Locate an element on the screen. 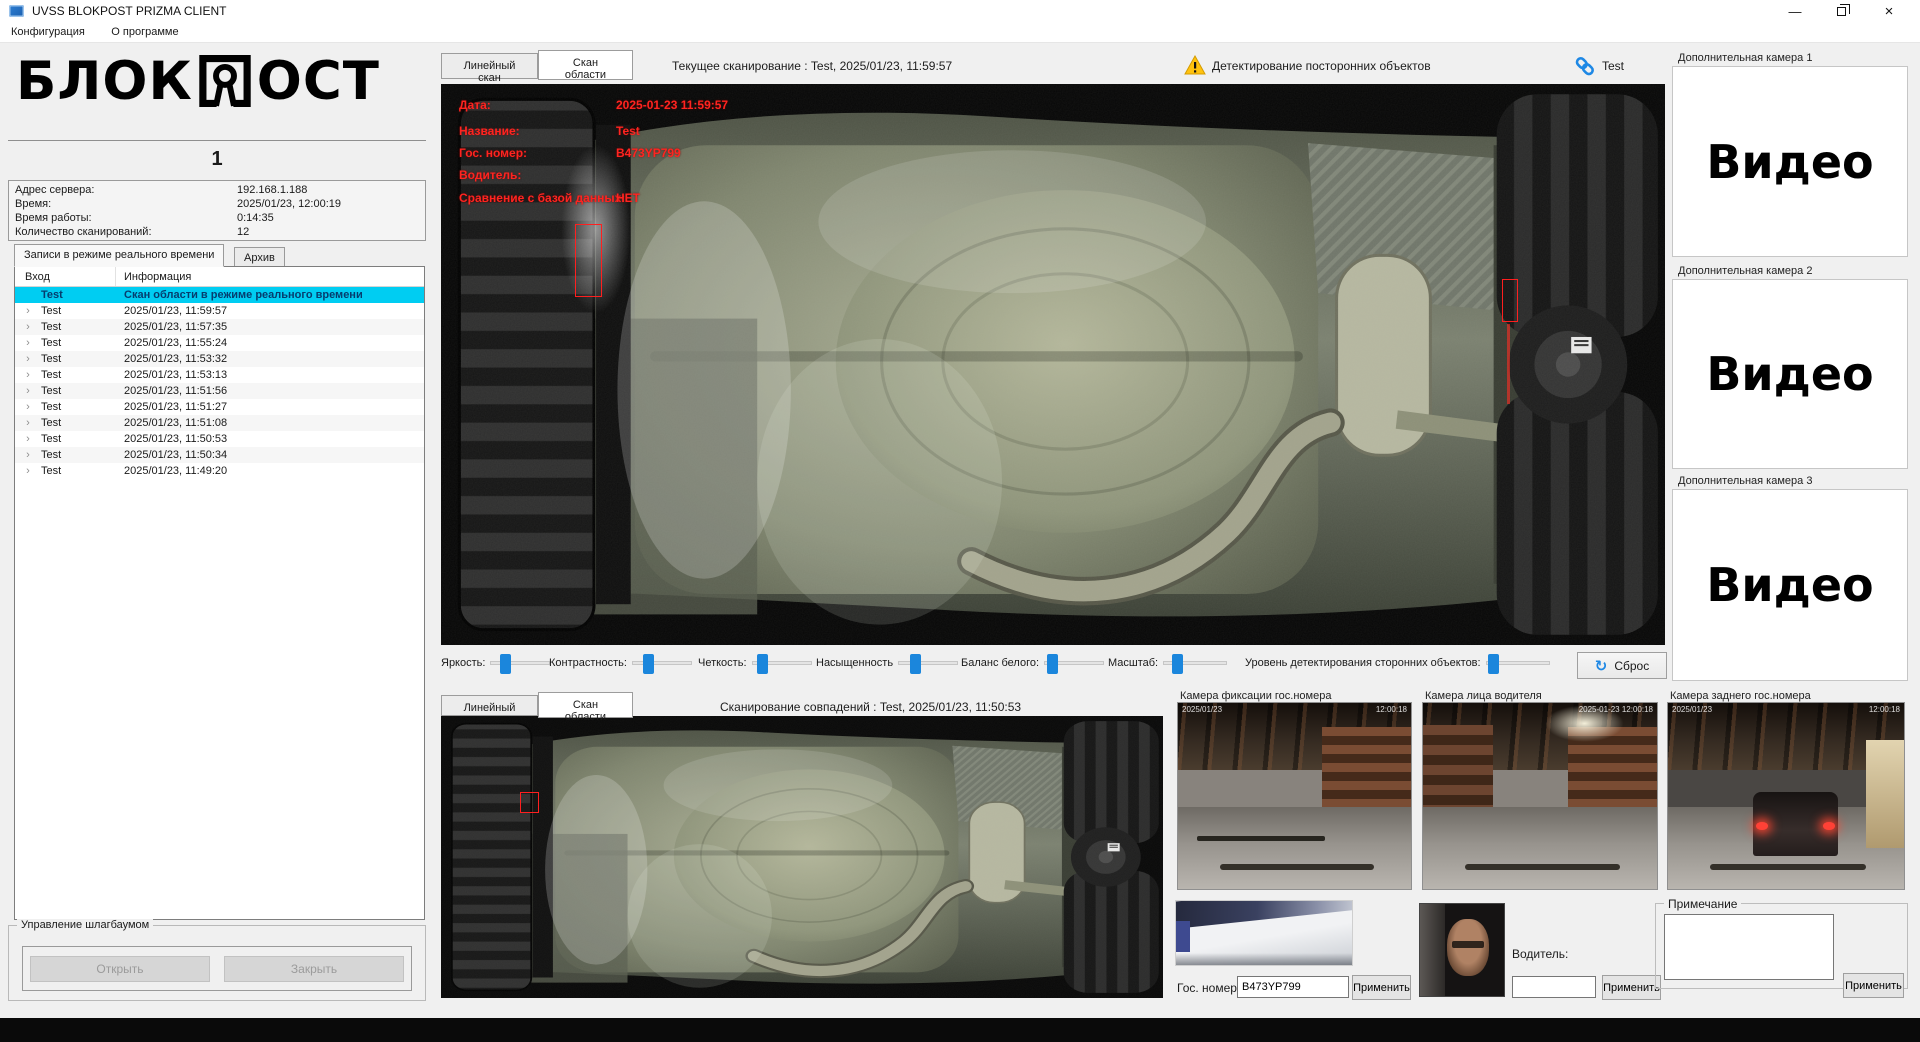 This screenshot has width=1920, height=1042. tab-linear-scan-top: Линейный скан is located at coordinates (489, 68).